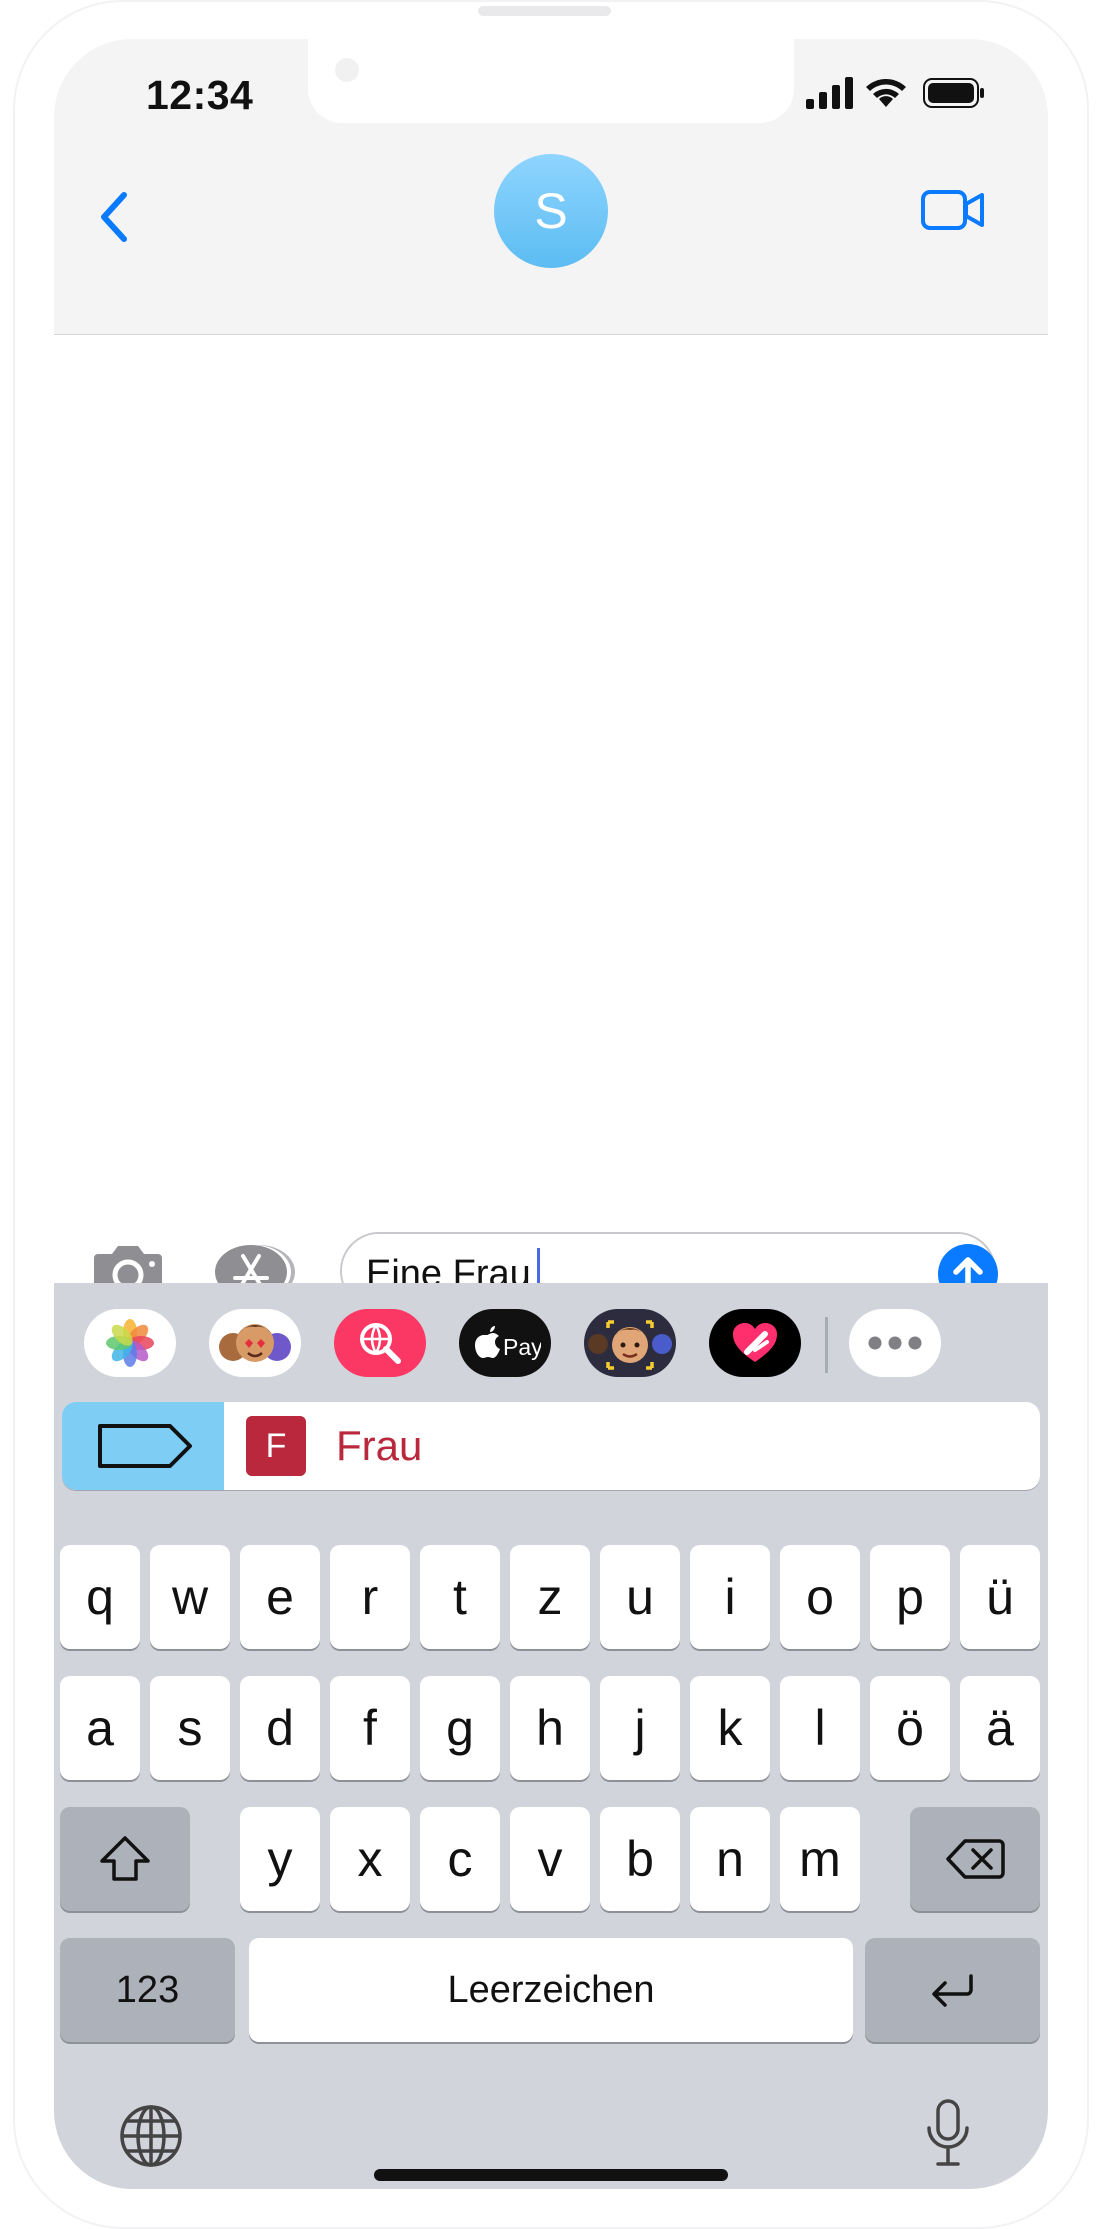 The image size is (1100, 2229). What do you see at coordinates (910, 1728) in the screenshot?
I see `key-o-umlaut: ö` at bounding box center [910, 1728].